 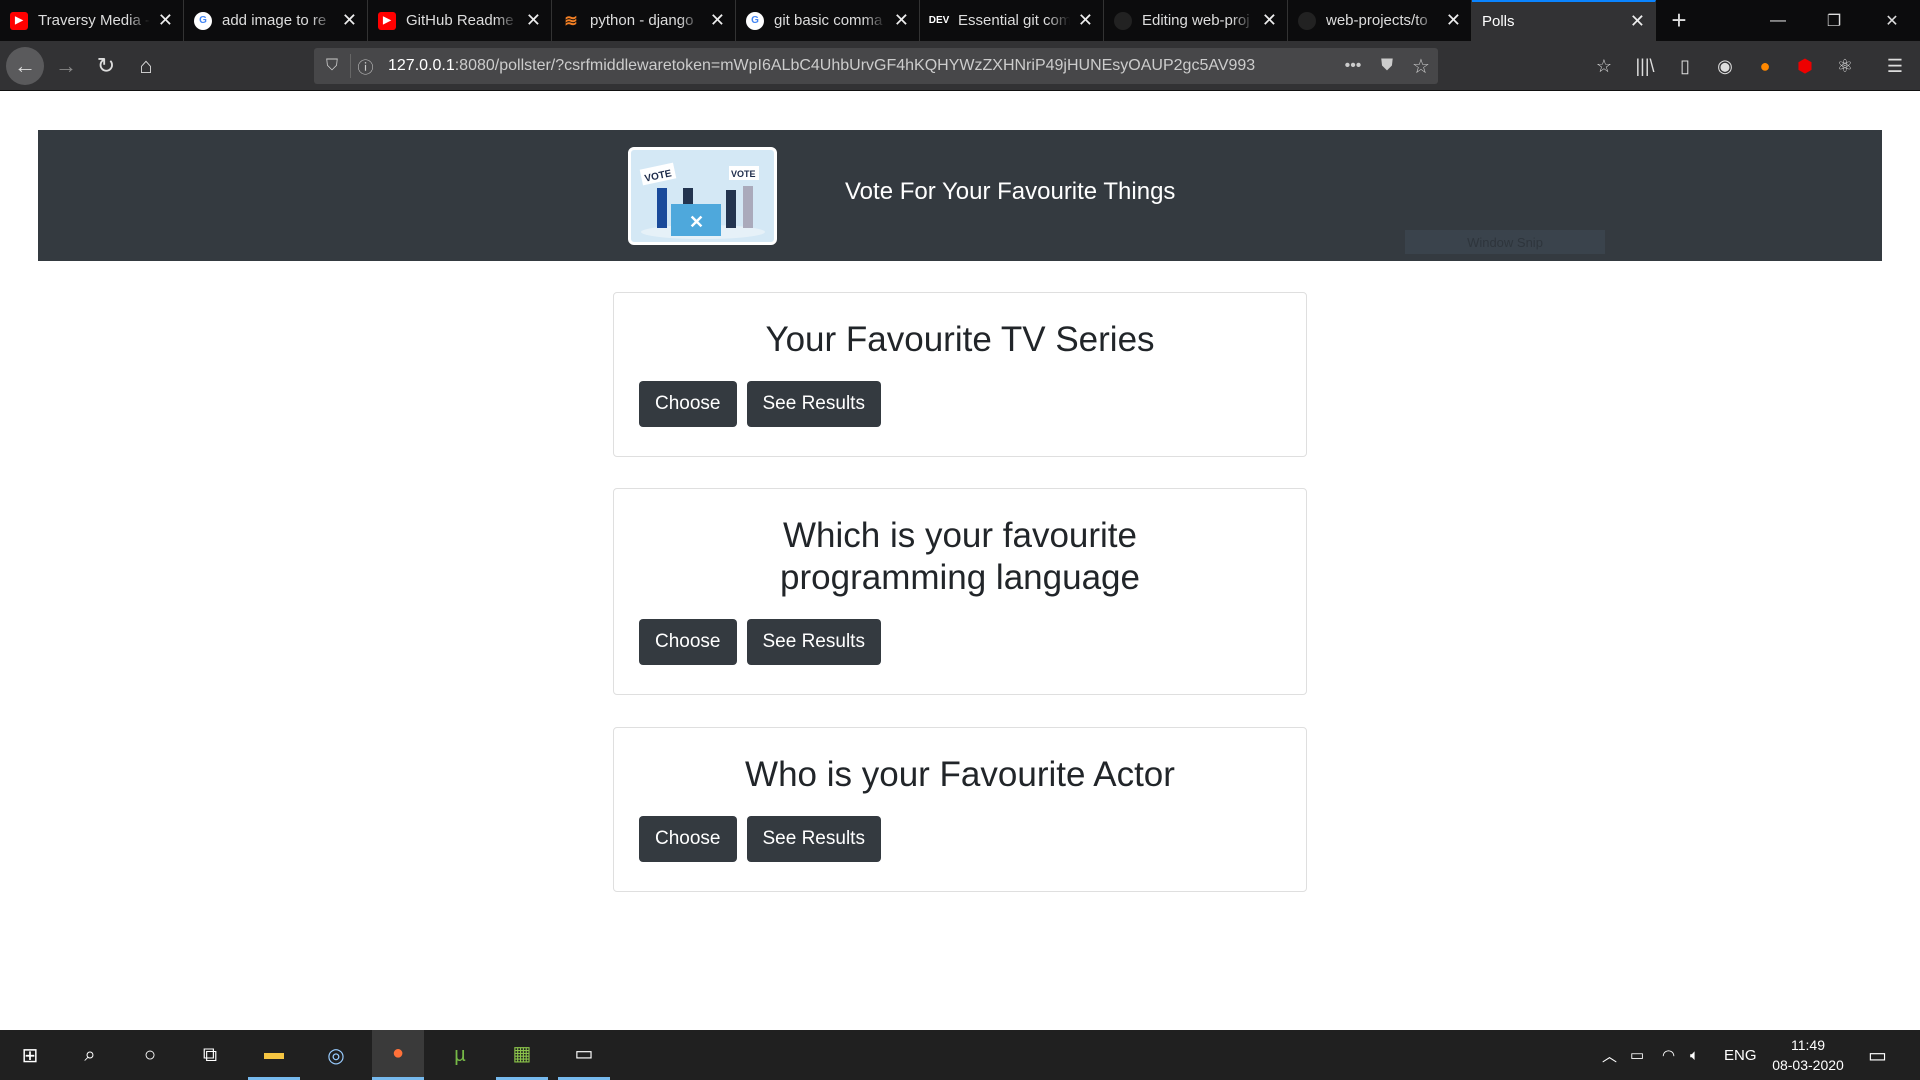 I want to click on sidebar-icon: ▯, so click(x=1685, y=66).